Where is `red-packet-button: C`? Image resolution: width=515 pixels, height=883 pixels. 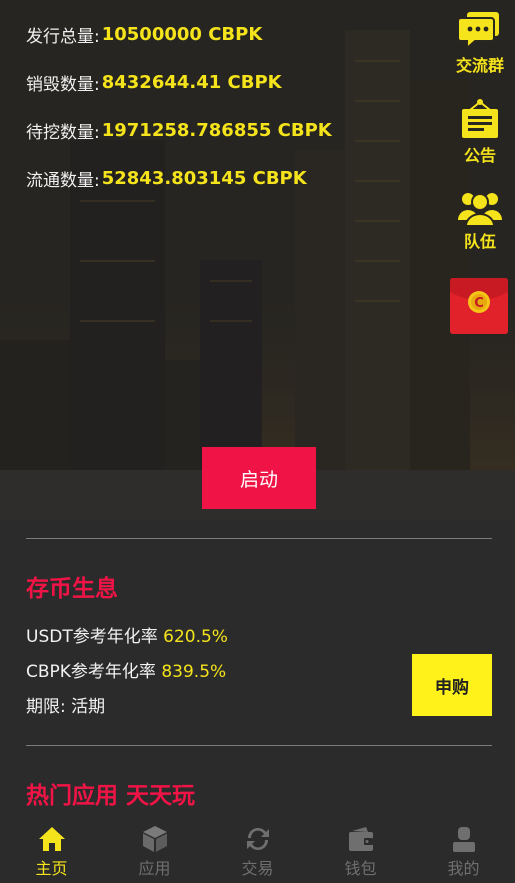 red-packet-button: C is located at coordinates (479, 306).